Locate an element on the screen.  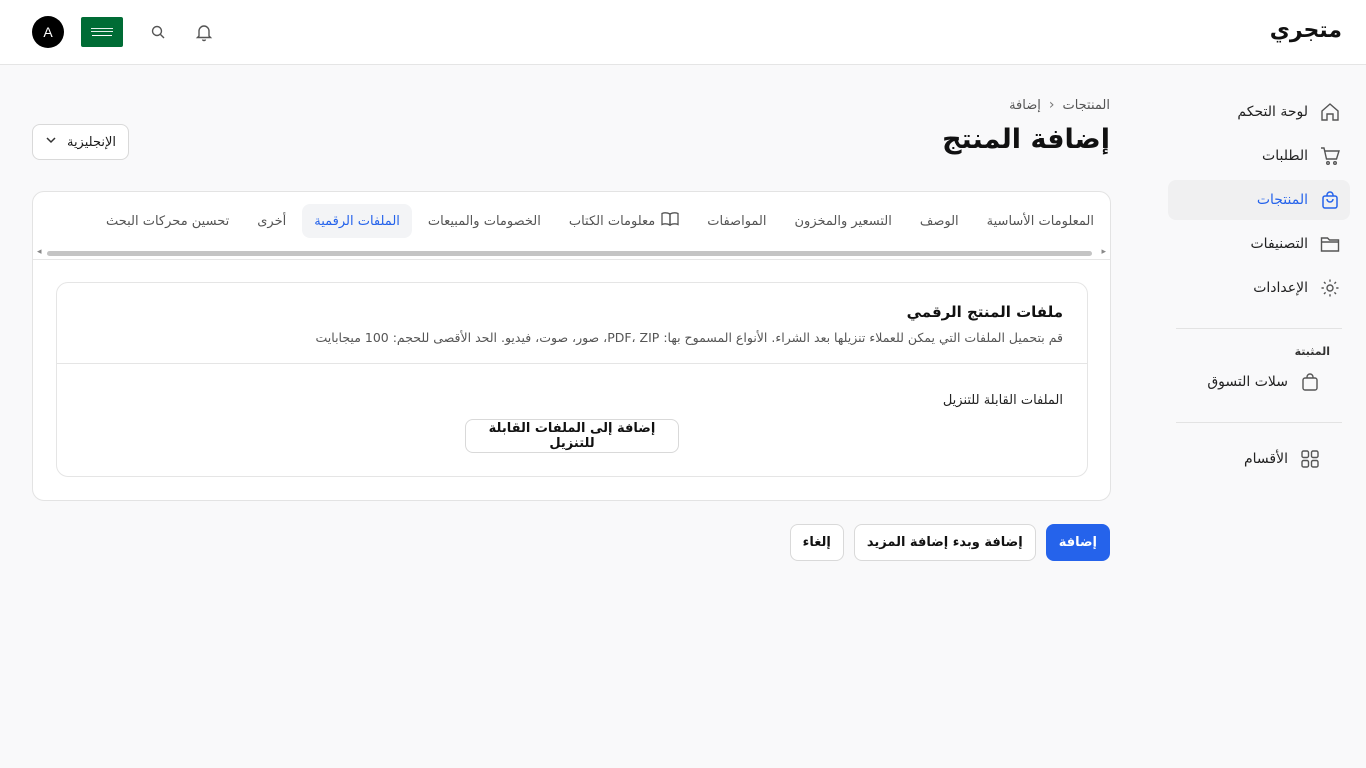
tab-label: معلومات الكتاب is located at coordinates (612, 221).